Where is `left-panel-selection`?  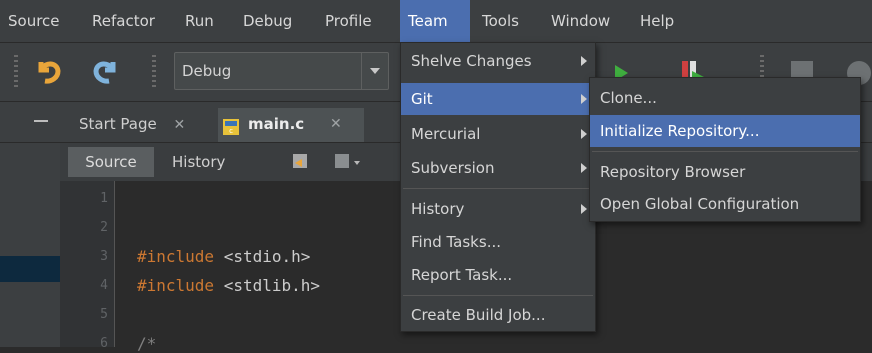
left-panel-selection is located at coordinates (30, 269).